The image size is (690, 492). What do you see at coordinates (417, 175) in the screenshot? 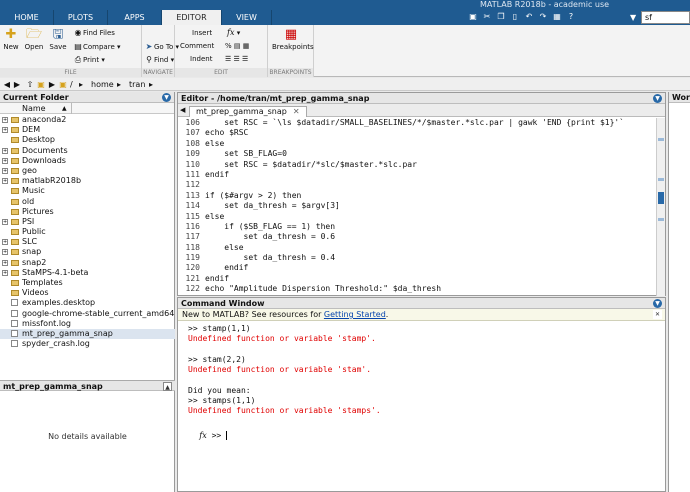
I see `code-line: 111 endif` at bounding box center [417, 175].